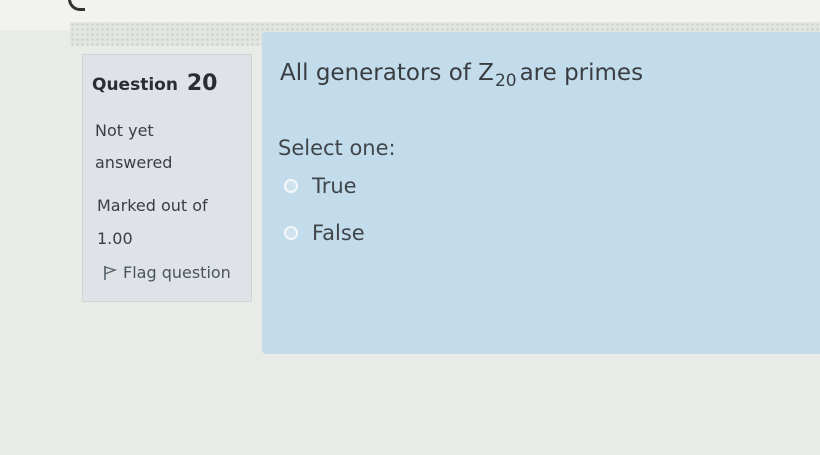  What do you see at coordinates (291, 233) in the screenshot?
I see `radio-false` at bounding box center [291, 233].